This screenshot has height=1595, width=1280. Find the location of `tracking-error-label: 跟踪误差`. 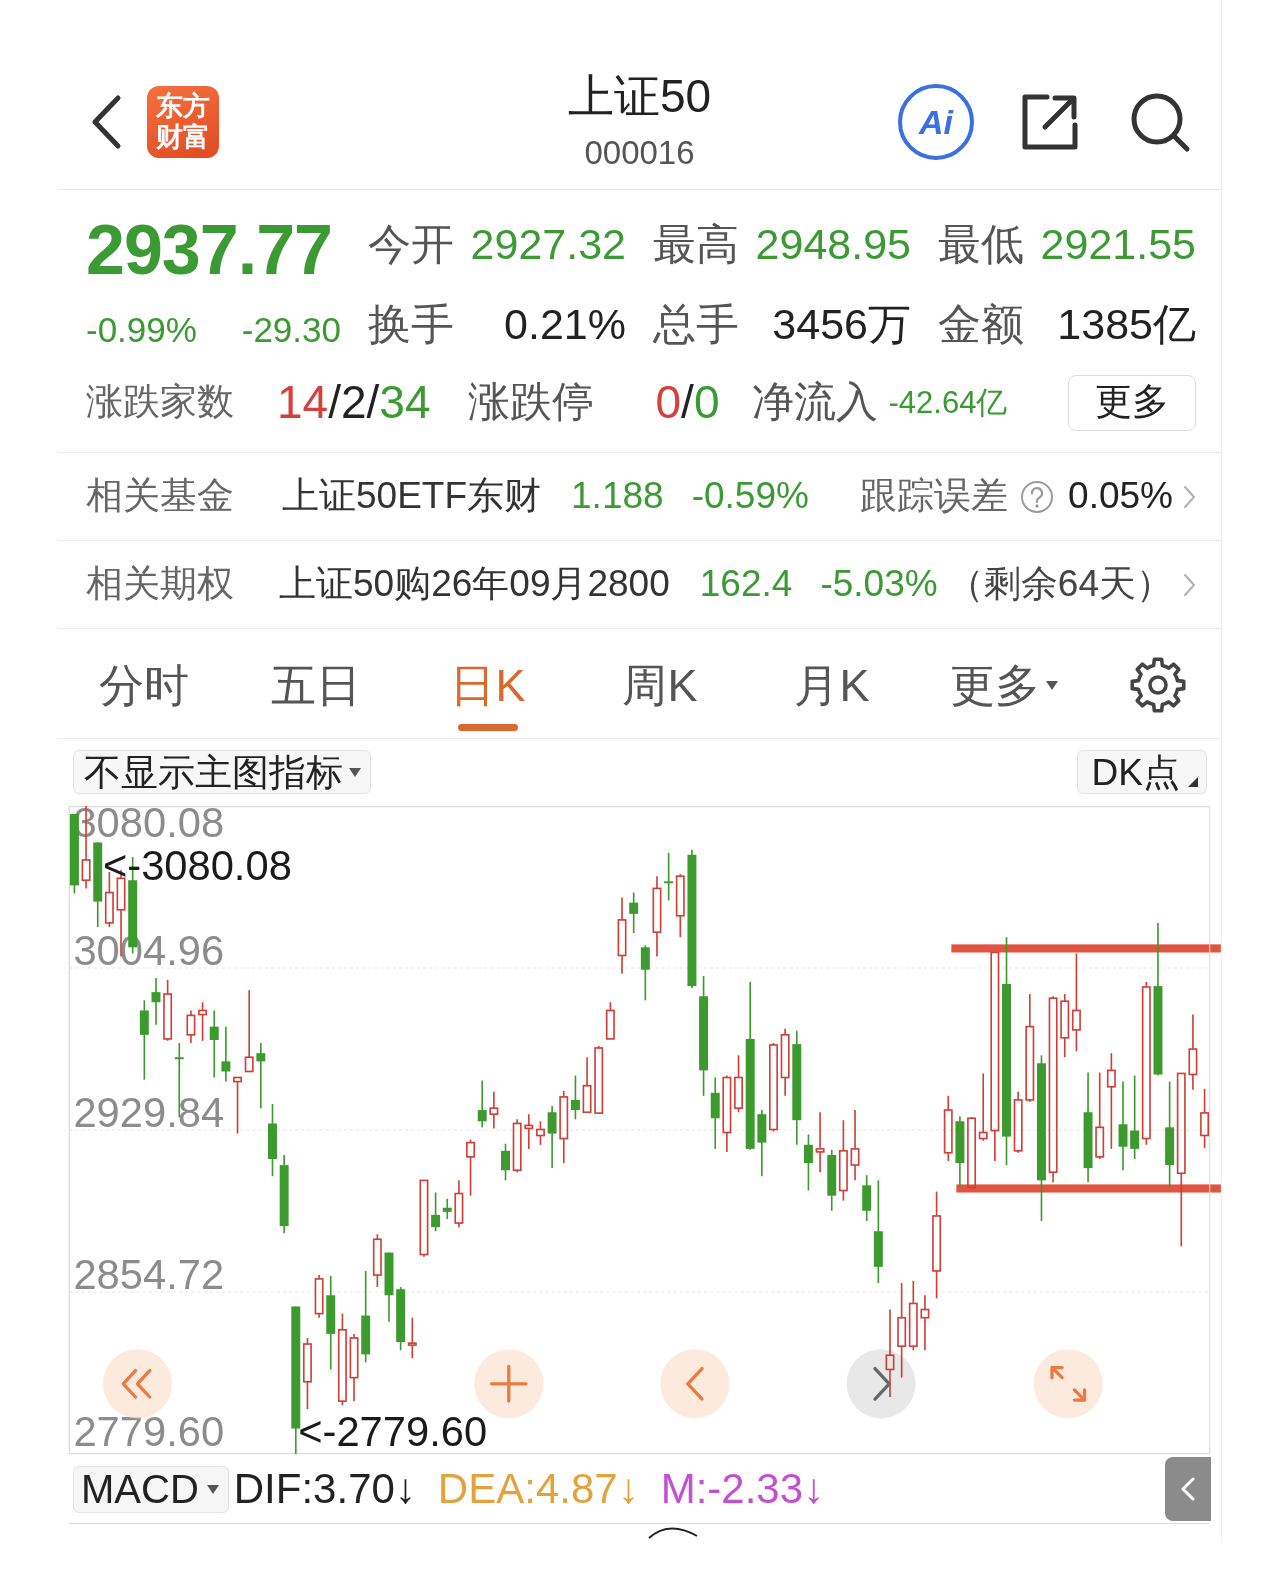

tracking-error-label: 跟踪误差 is located at coordinates (934, 496).